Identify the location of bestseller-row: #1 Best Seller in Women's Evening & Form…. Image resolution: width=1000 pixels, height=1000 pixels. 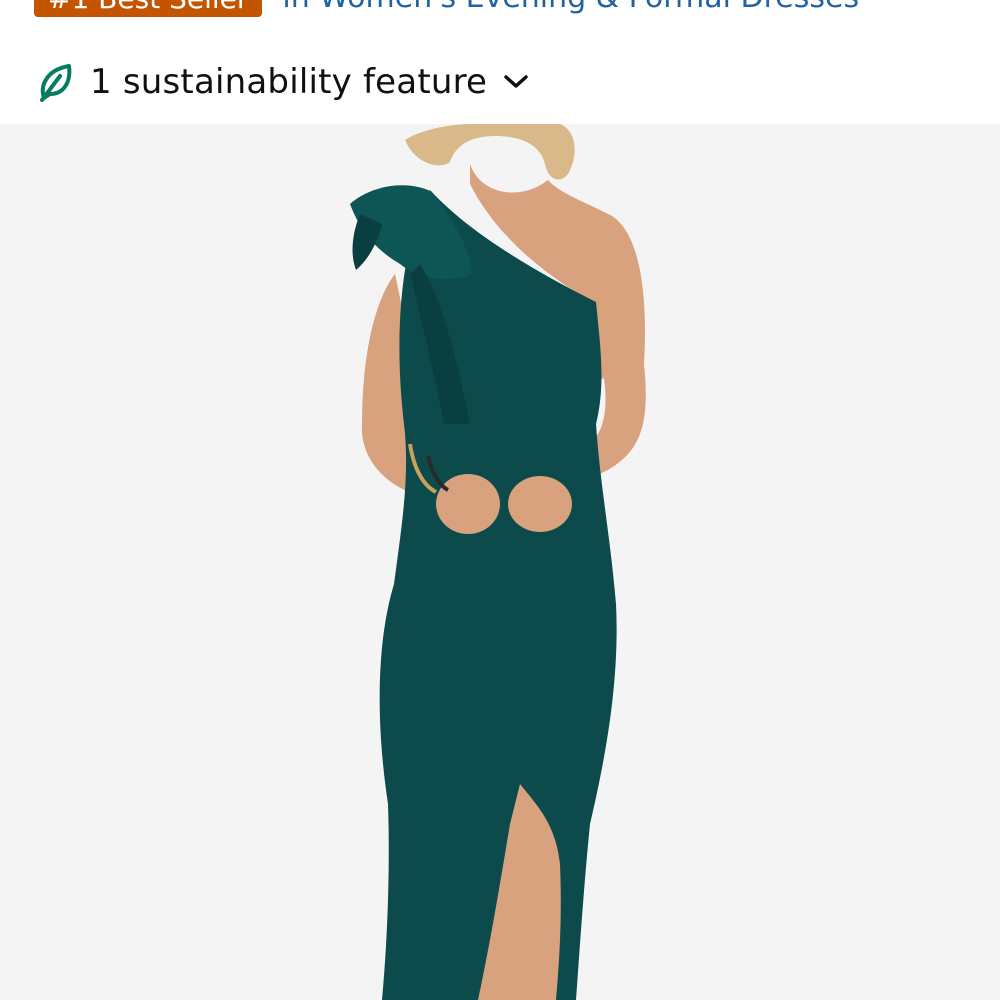
(446, 9).